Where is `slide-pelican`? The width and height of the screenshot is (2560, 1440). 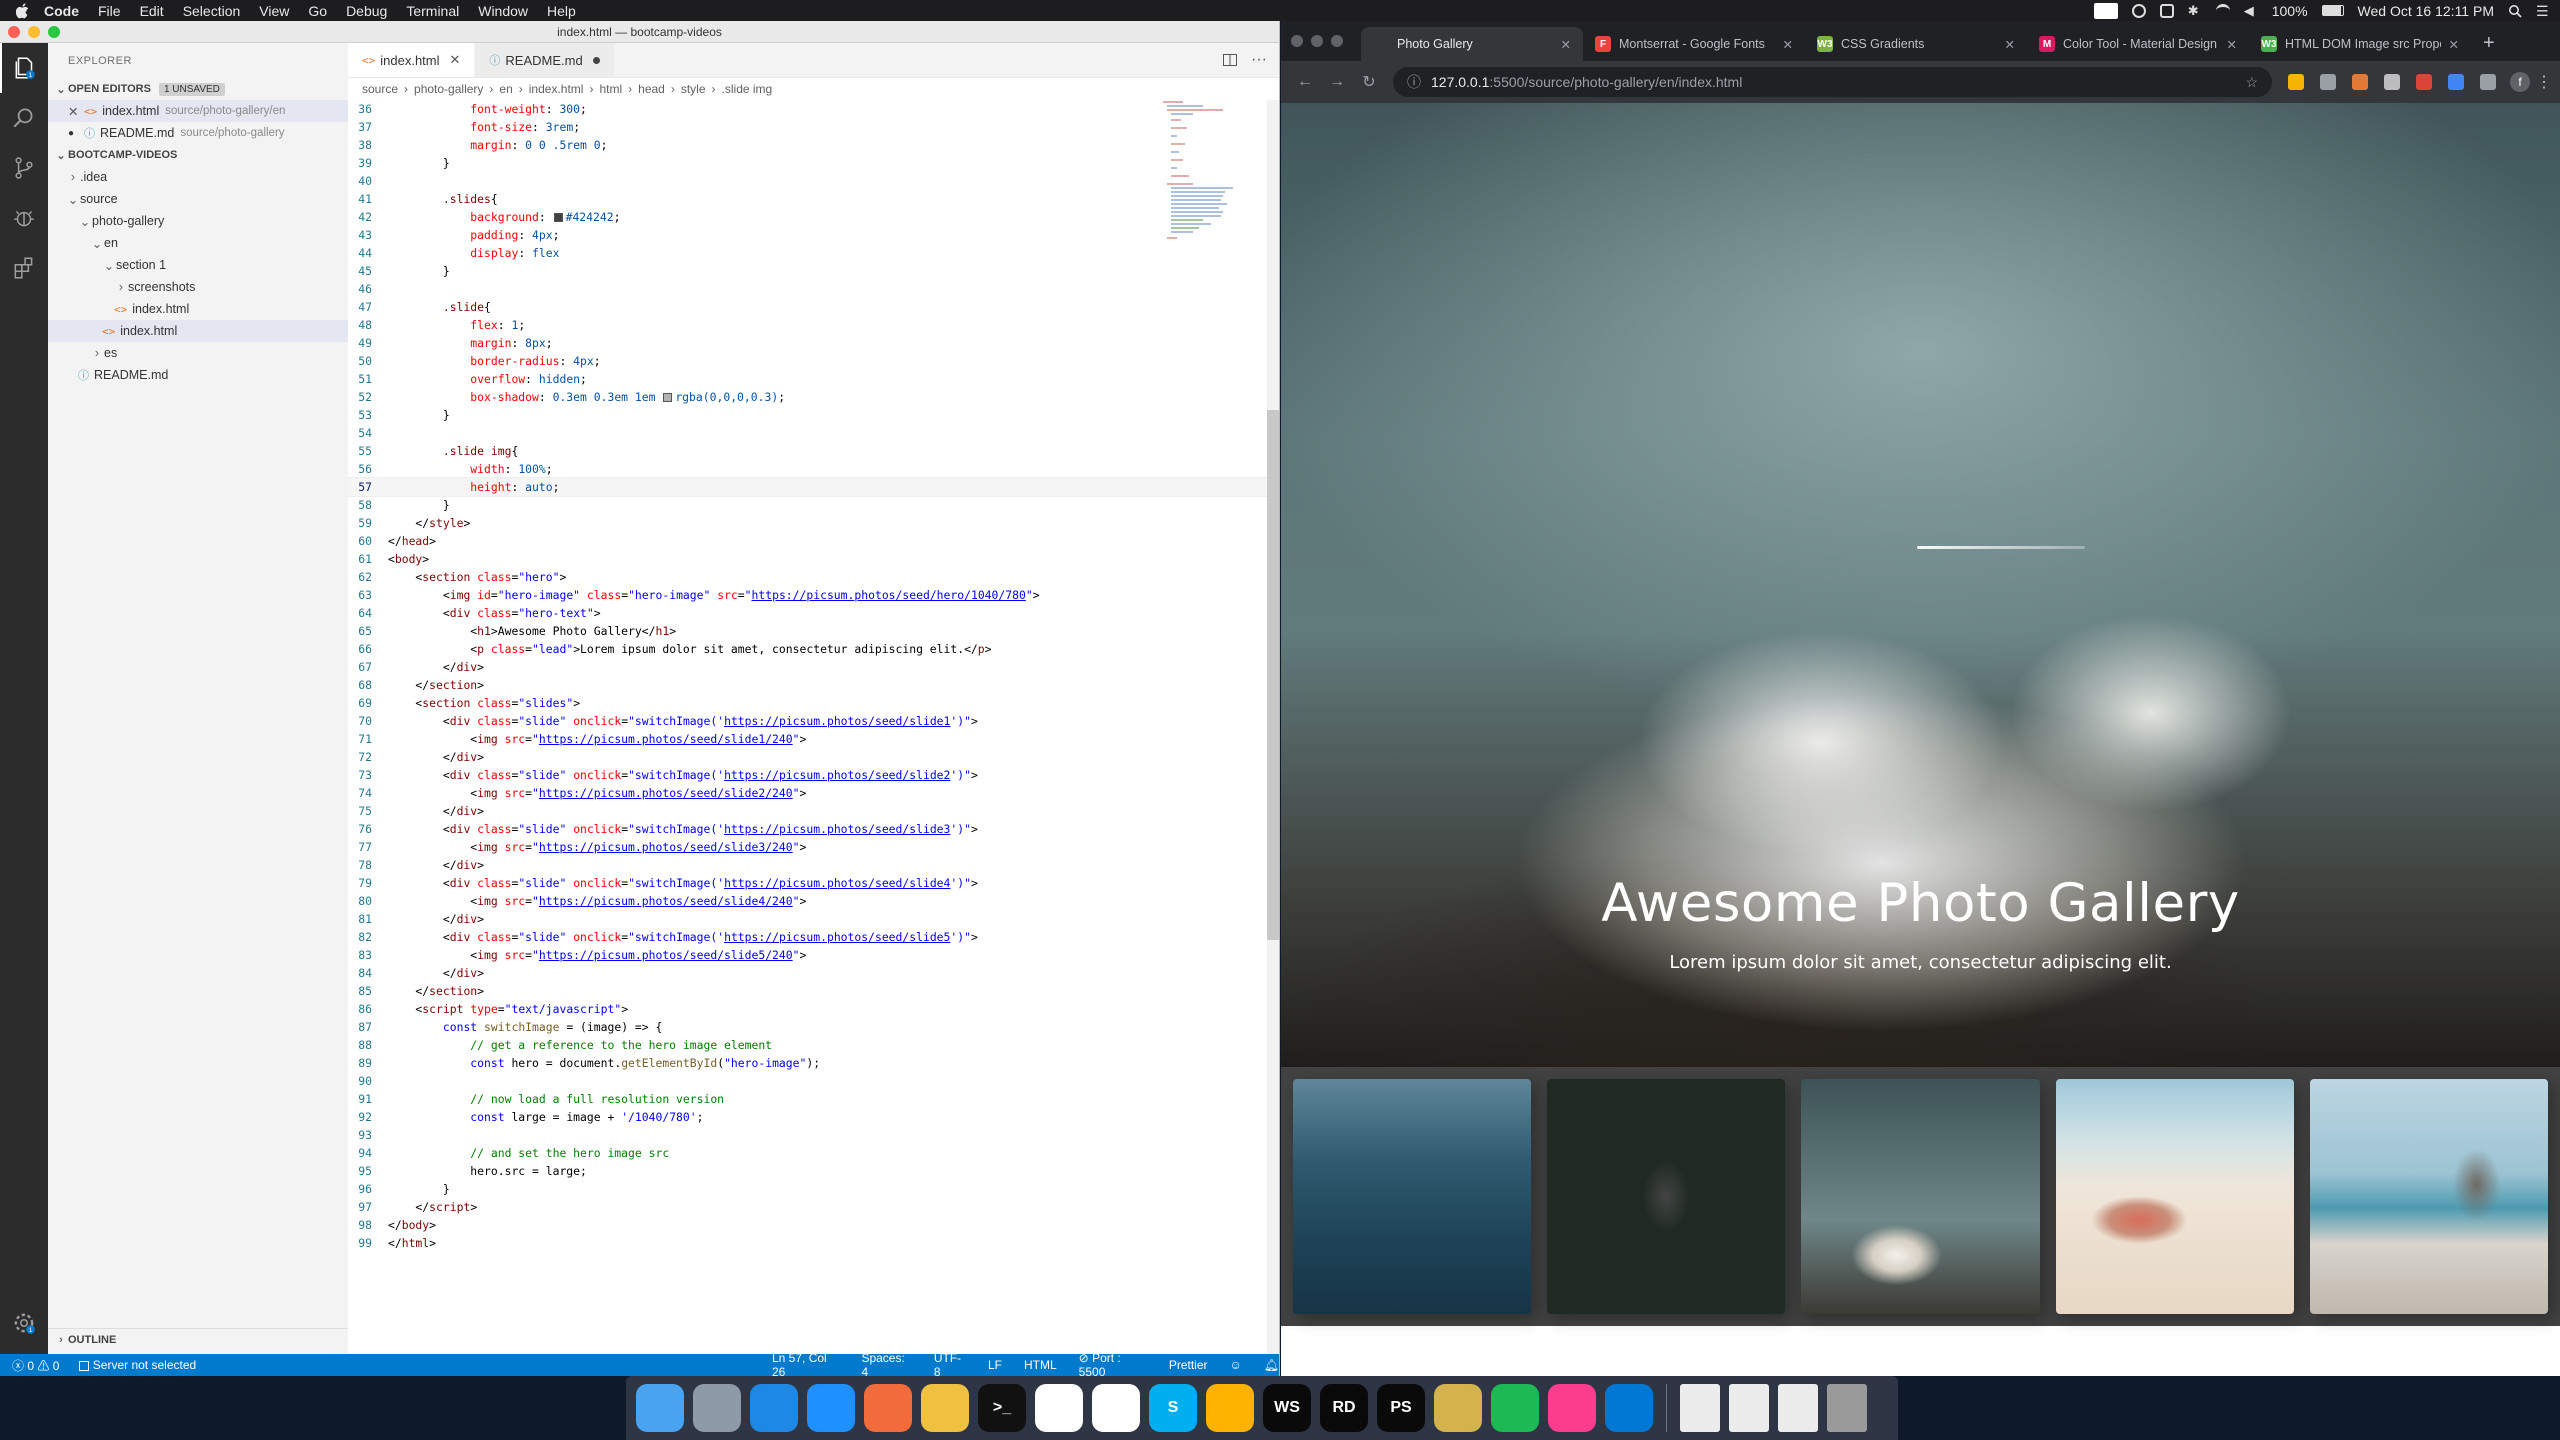
slide-pelican is located at coordinates (2429, 1196).